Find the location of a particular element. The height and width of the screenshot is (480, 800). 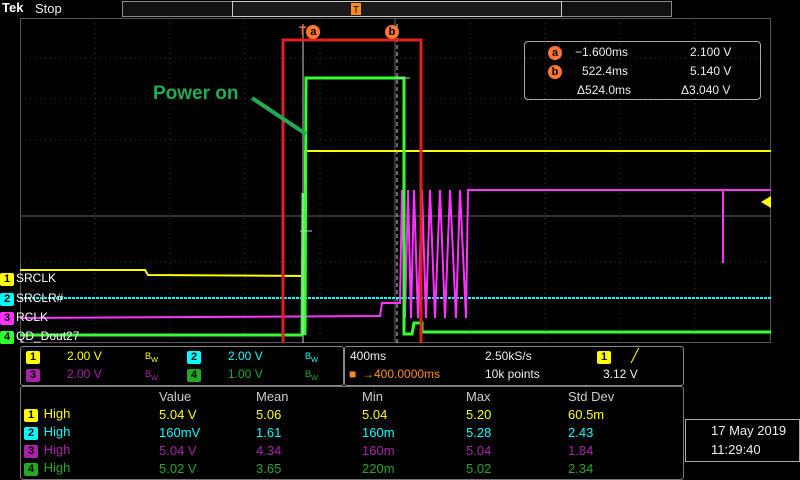

power-on-annotation: Power on is located at coordinates (196, 93).